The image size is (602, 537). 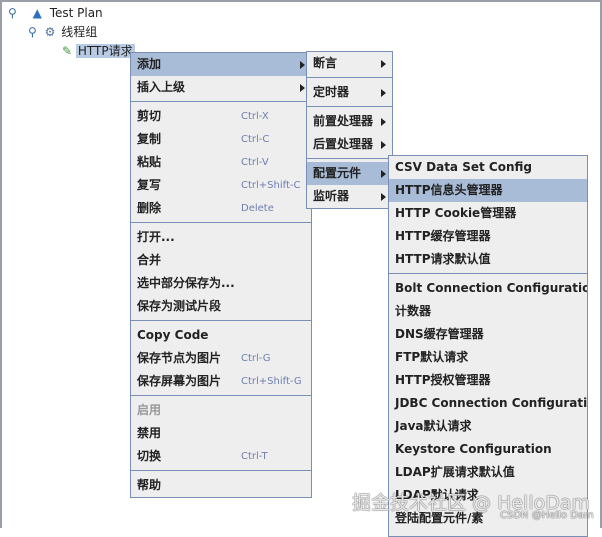 I want to click on menu-item: HTTP授权管理器, so click(x=488, y=380).